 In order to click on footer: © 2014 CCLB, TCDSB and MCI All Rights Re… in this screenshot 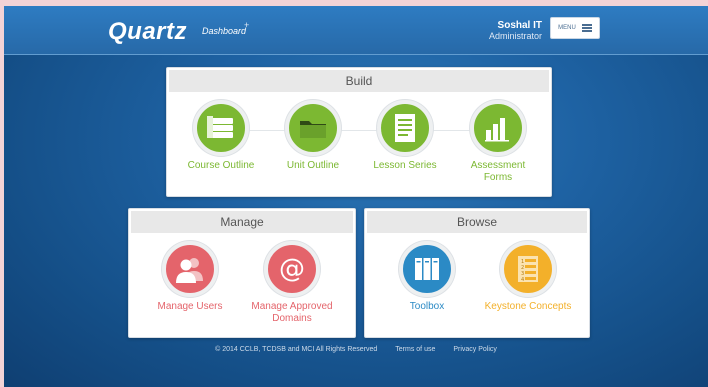, I will do `click(356, 349)`.